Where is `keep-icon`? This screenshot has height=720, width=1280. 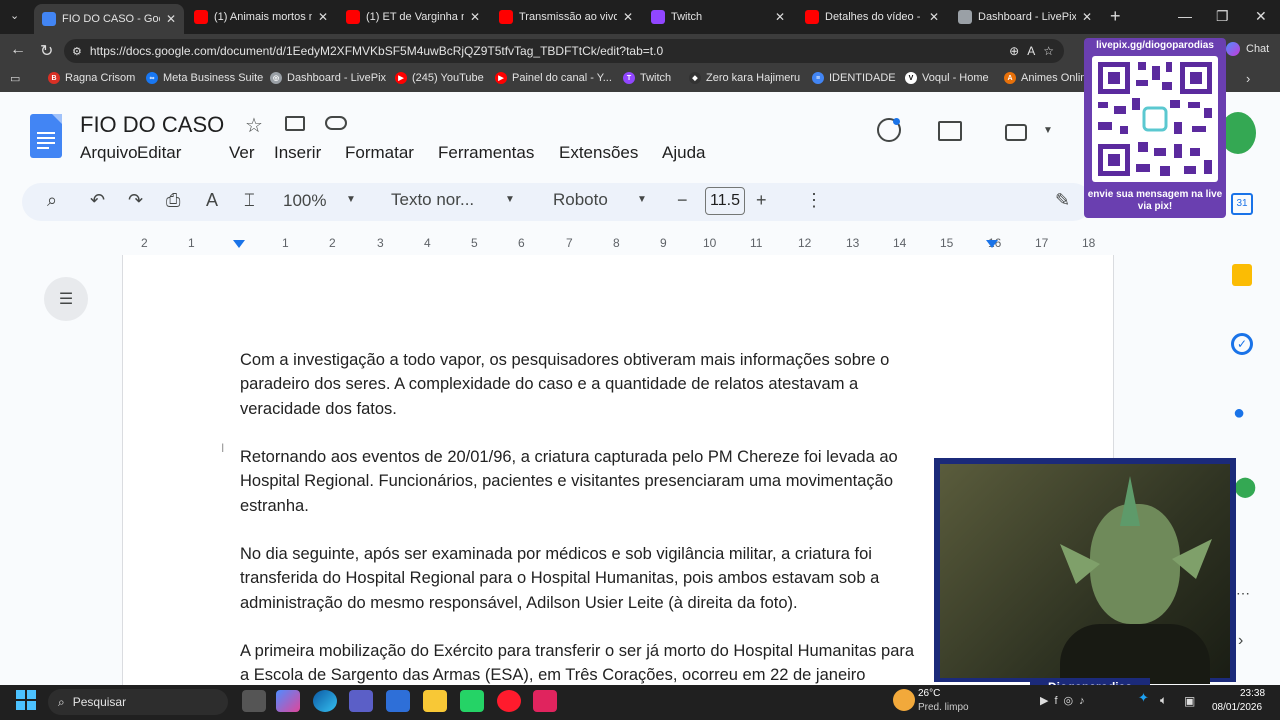
keep-icon is located at coordinates (1242, 275).